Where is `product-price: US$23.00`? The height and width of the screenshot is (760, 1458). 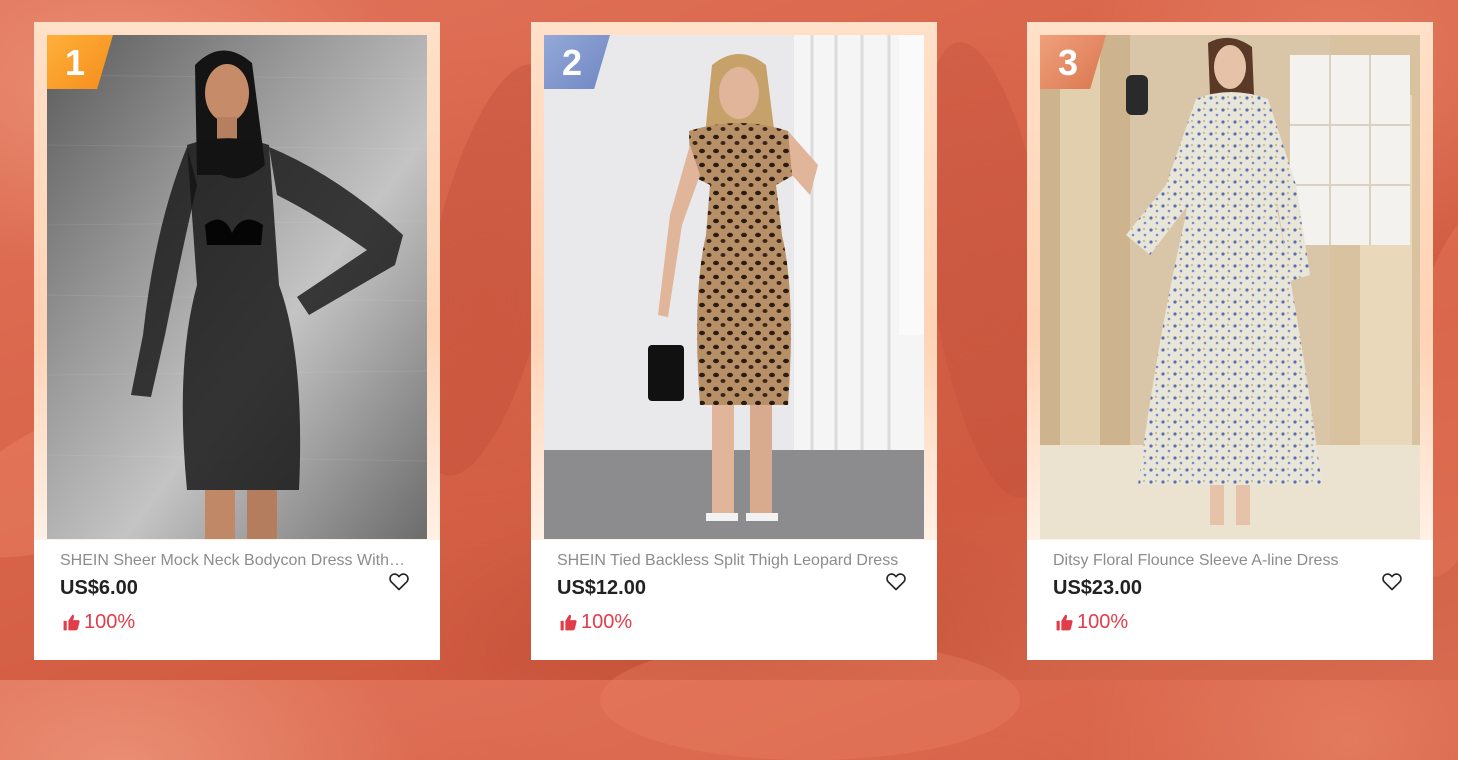
product-price: US$23.00 is located at coordinates (1097, 588).